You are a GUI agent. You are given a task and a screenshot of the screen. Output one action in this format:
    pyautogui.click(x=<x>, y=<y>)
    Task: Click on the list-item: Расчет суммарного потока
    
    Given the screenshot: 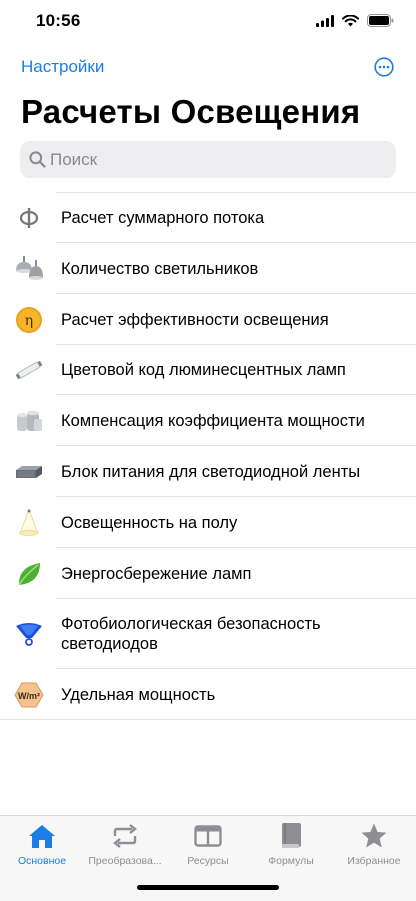 What is the action you would take?
    pyautogui.click(x=208, y=218)
    